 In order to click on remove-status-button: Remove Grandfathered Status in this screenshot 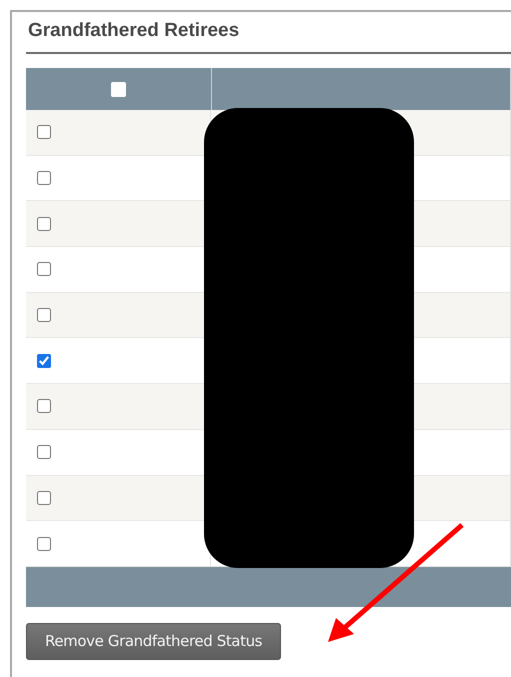, I will do `click(154, 641)`.